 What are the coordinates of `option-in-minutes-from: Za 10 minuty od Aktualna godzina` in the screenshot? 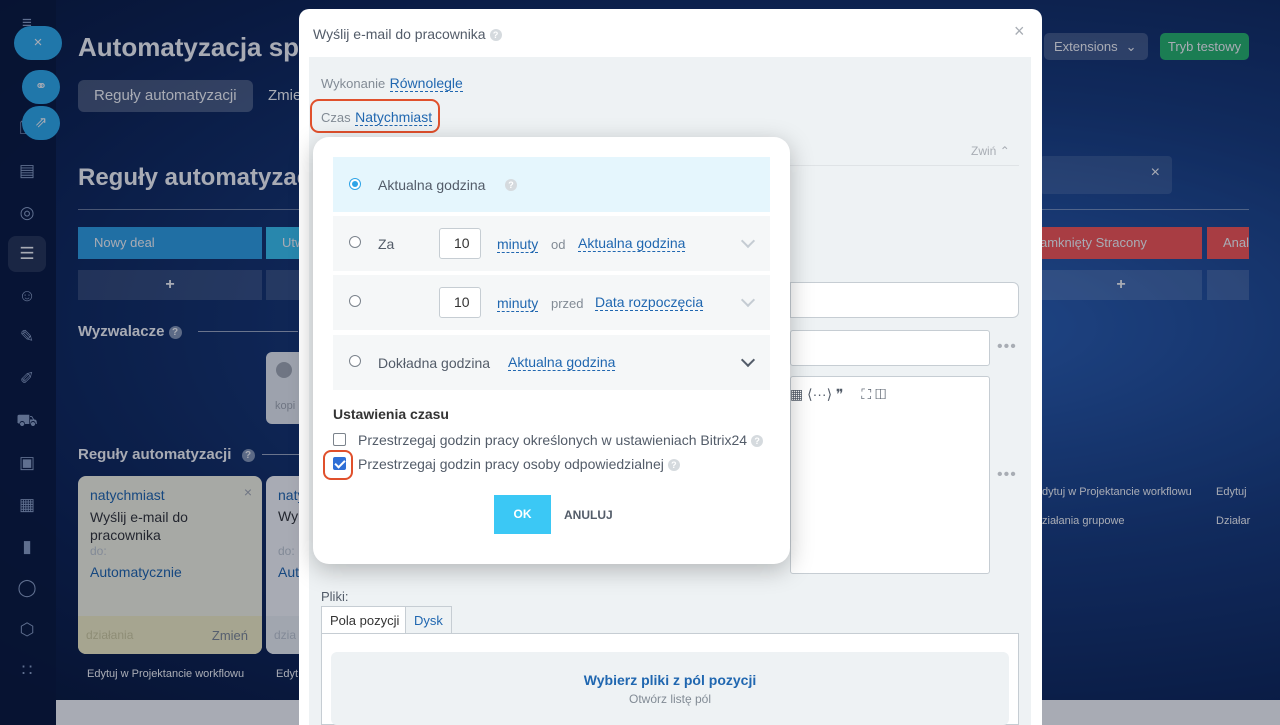 It's located at (551, 243).